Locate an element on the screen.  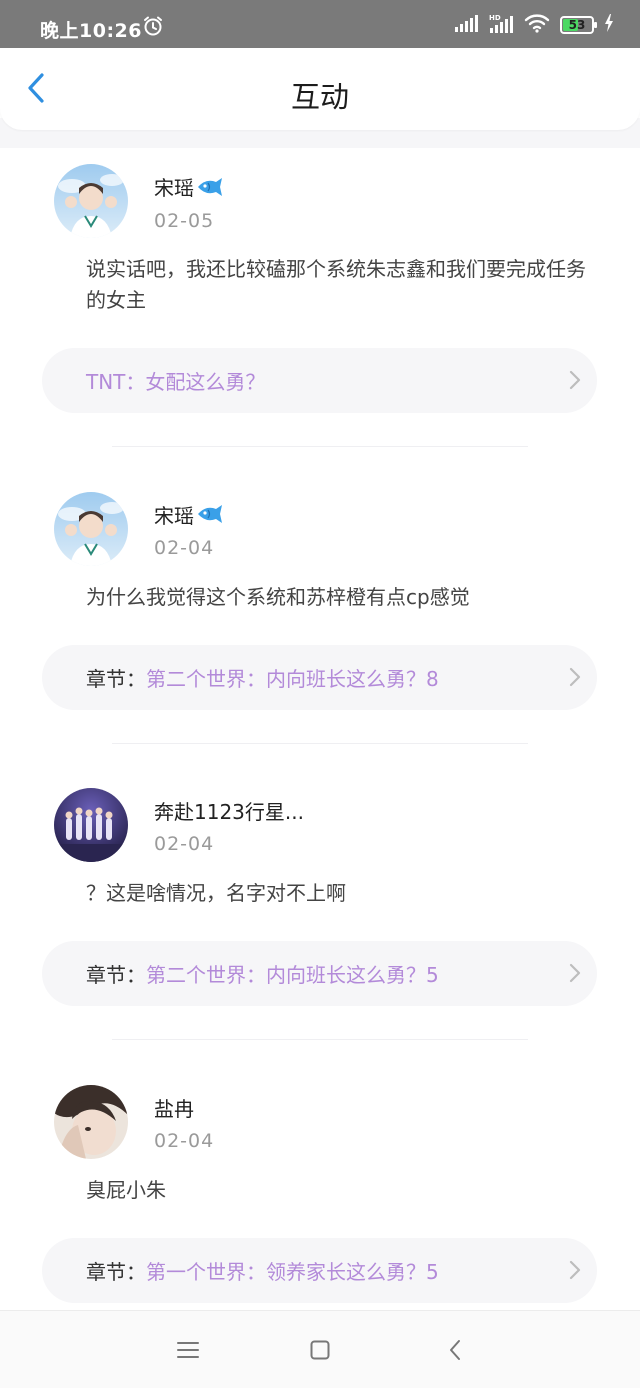
battery-icon: 53 is located at coordinates (578, 25).